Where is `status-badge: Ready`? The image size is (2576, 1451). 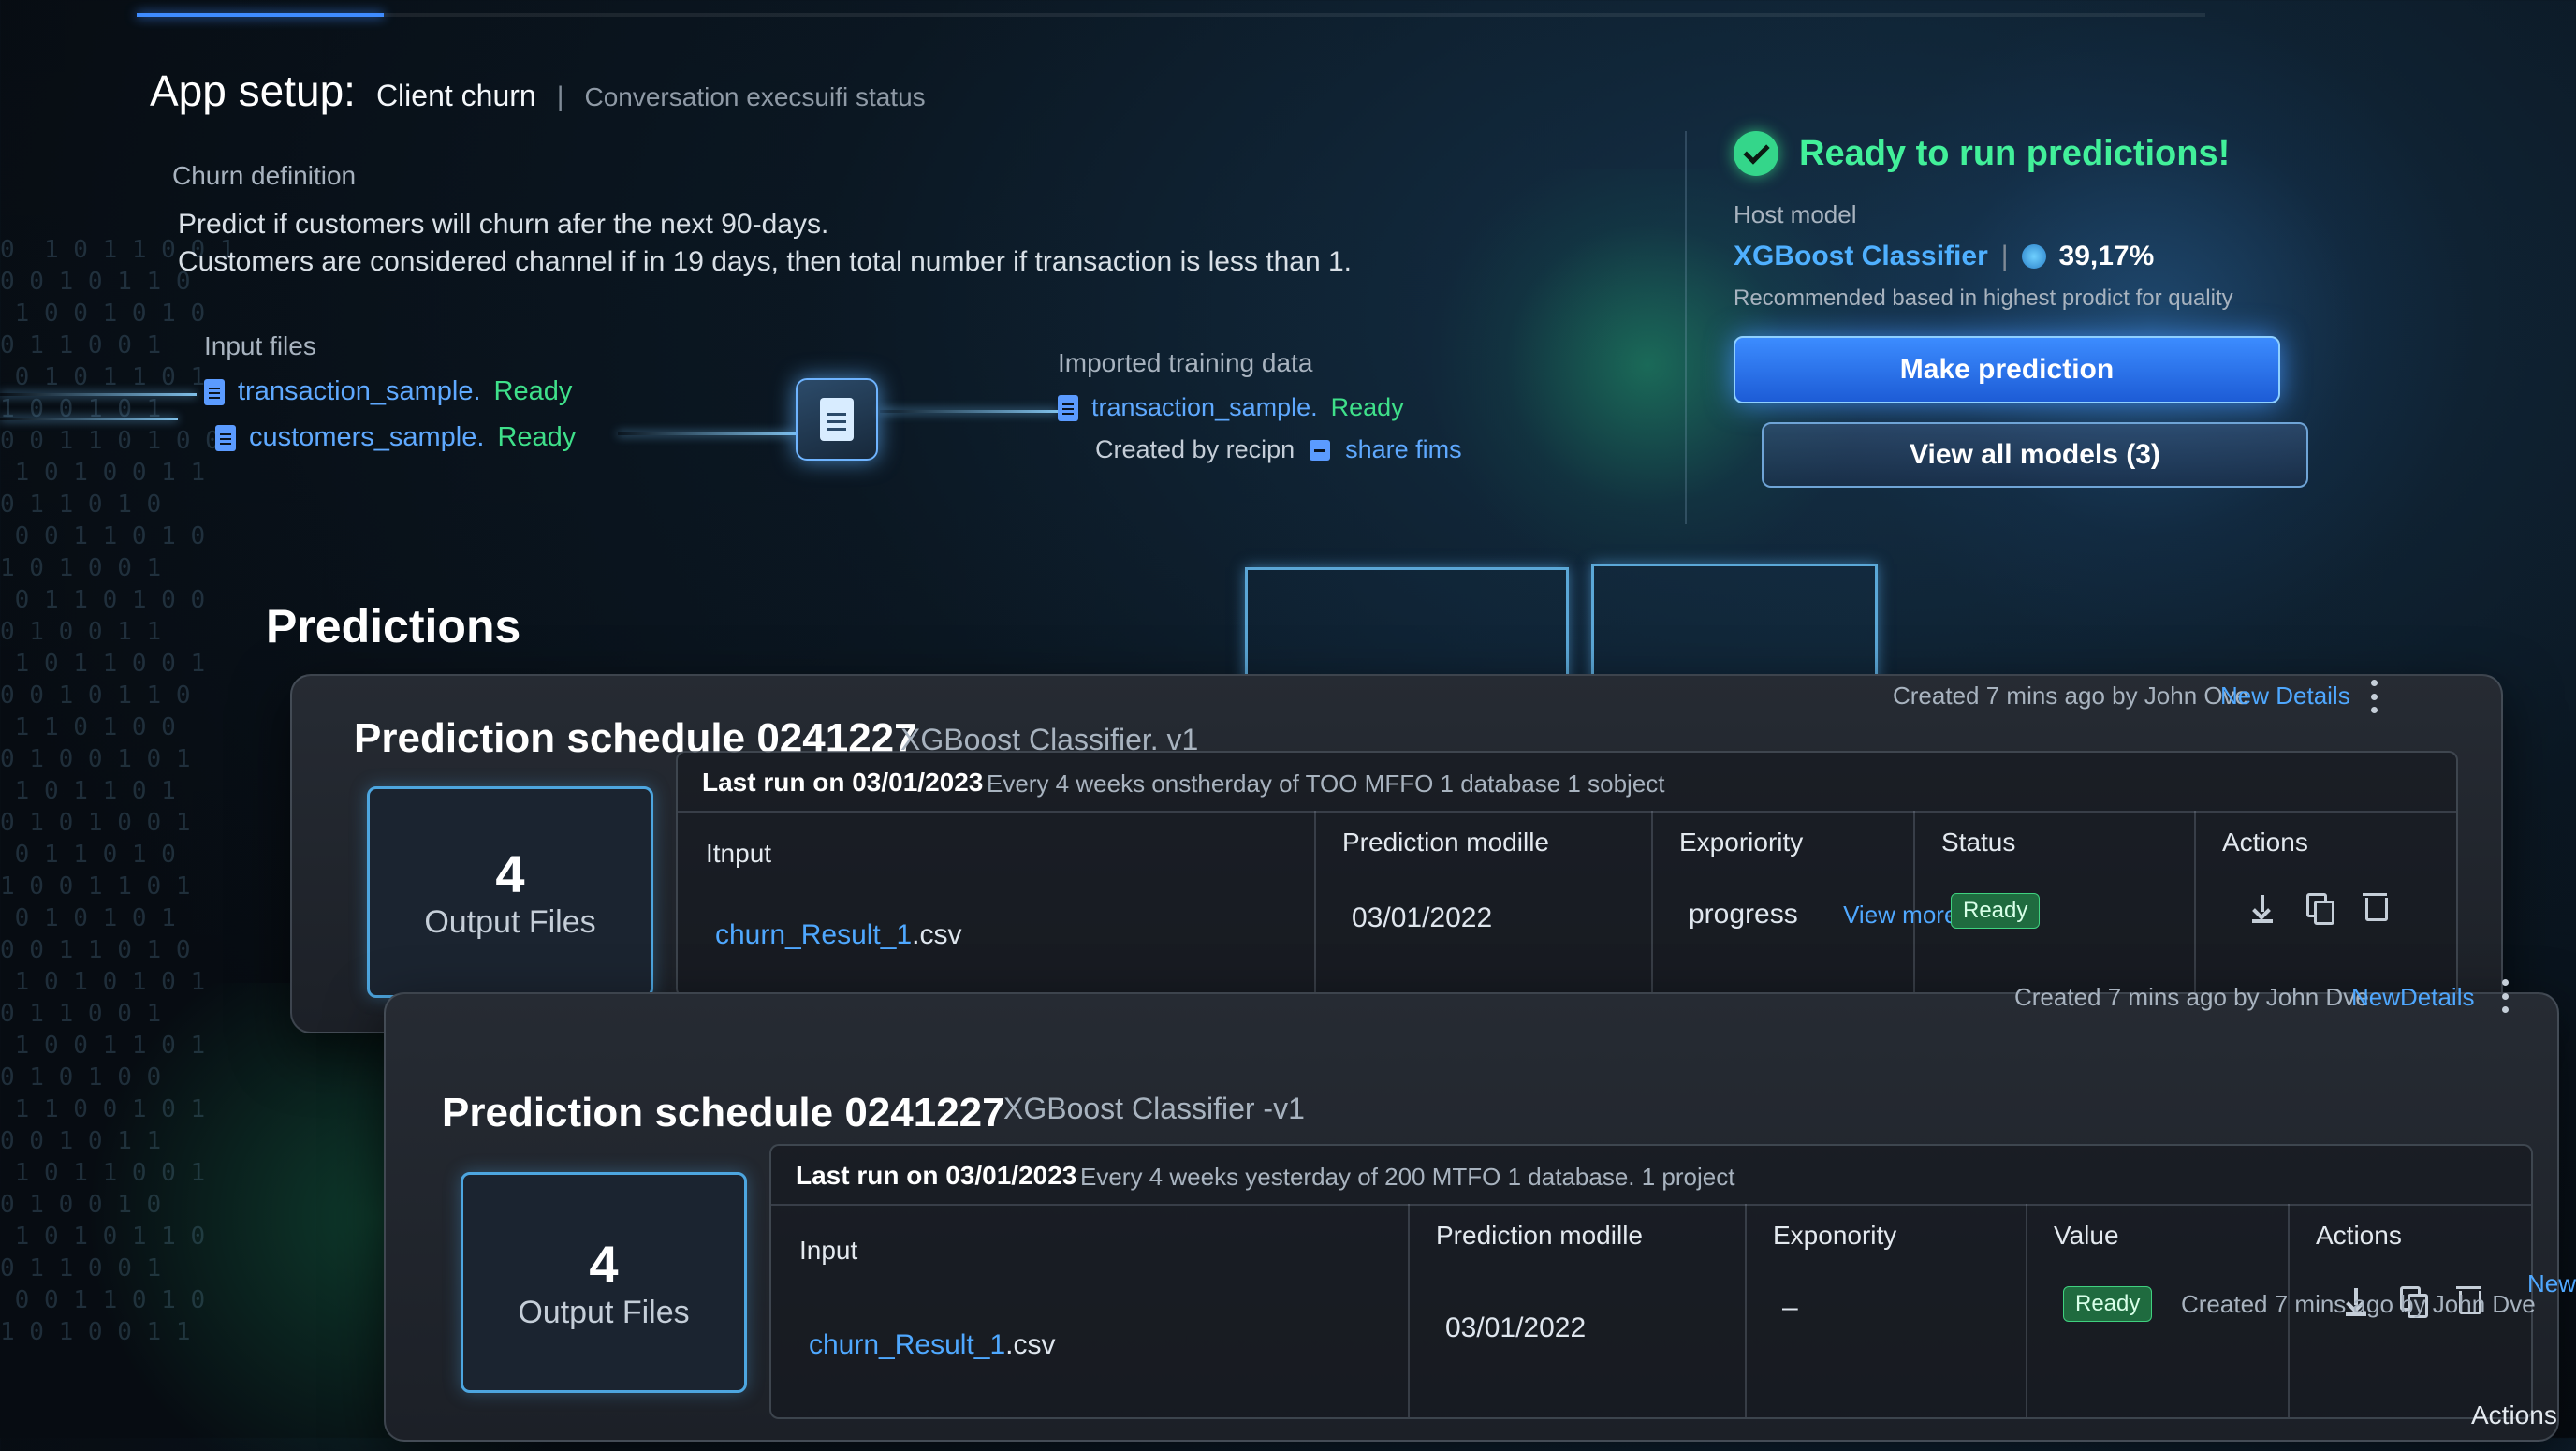 status-badge: Ready is located at coordinates (1996, 911).